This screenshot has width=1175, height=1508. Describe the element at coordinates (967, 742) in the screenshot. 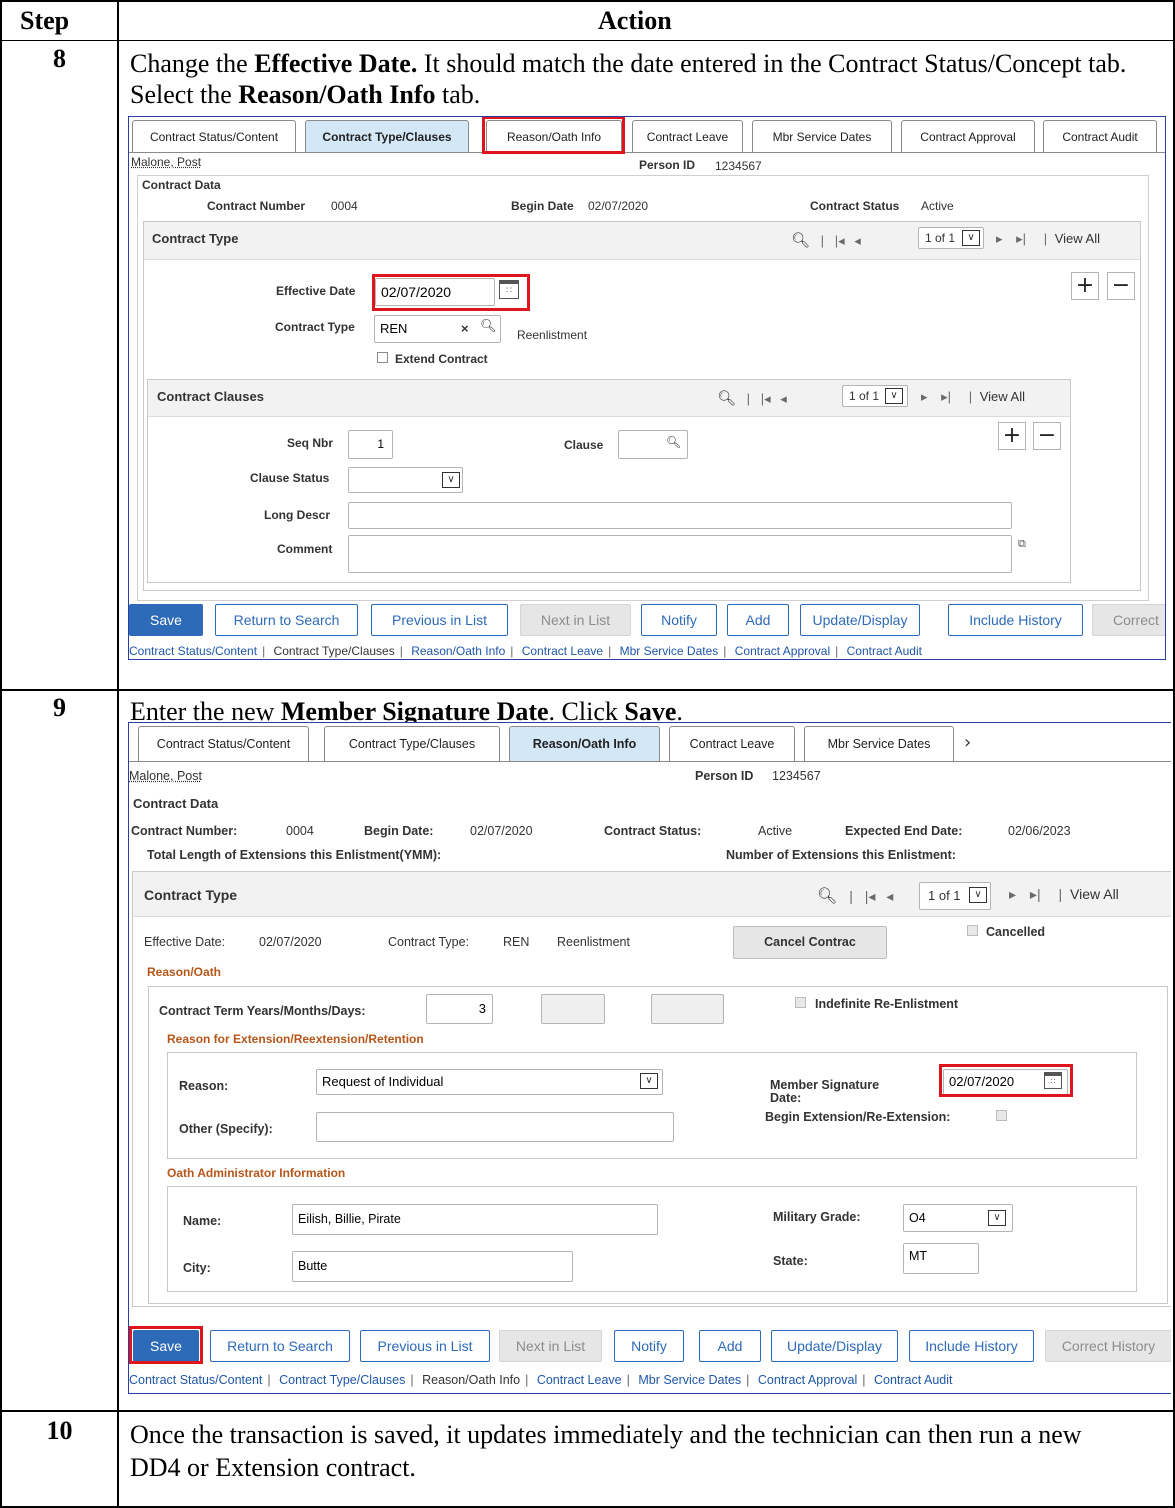

I see `chevron-right-icon: ›` at that location.